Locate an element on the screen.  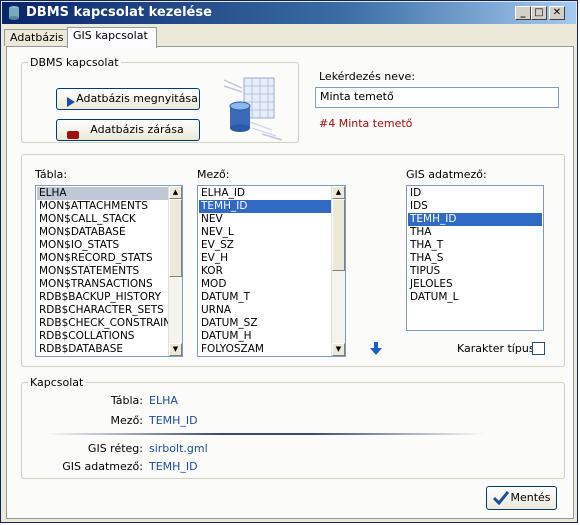
list-item: MON$STATEMENTS is located at coordinates (102, 271).